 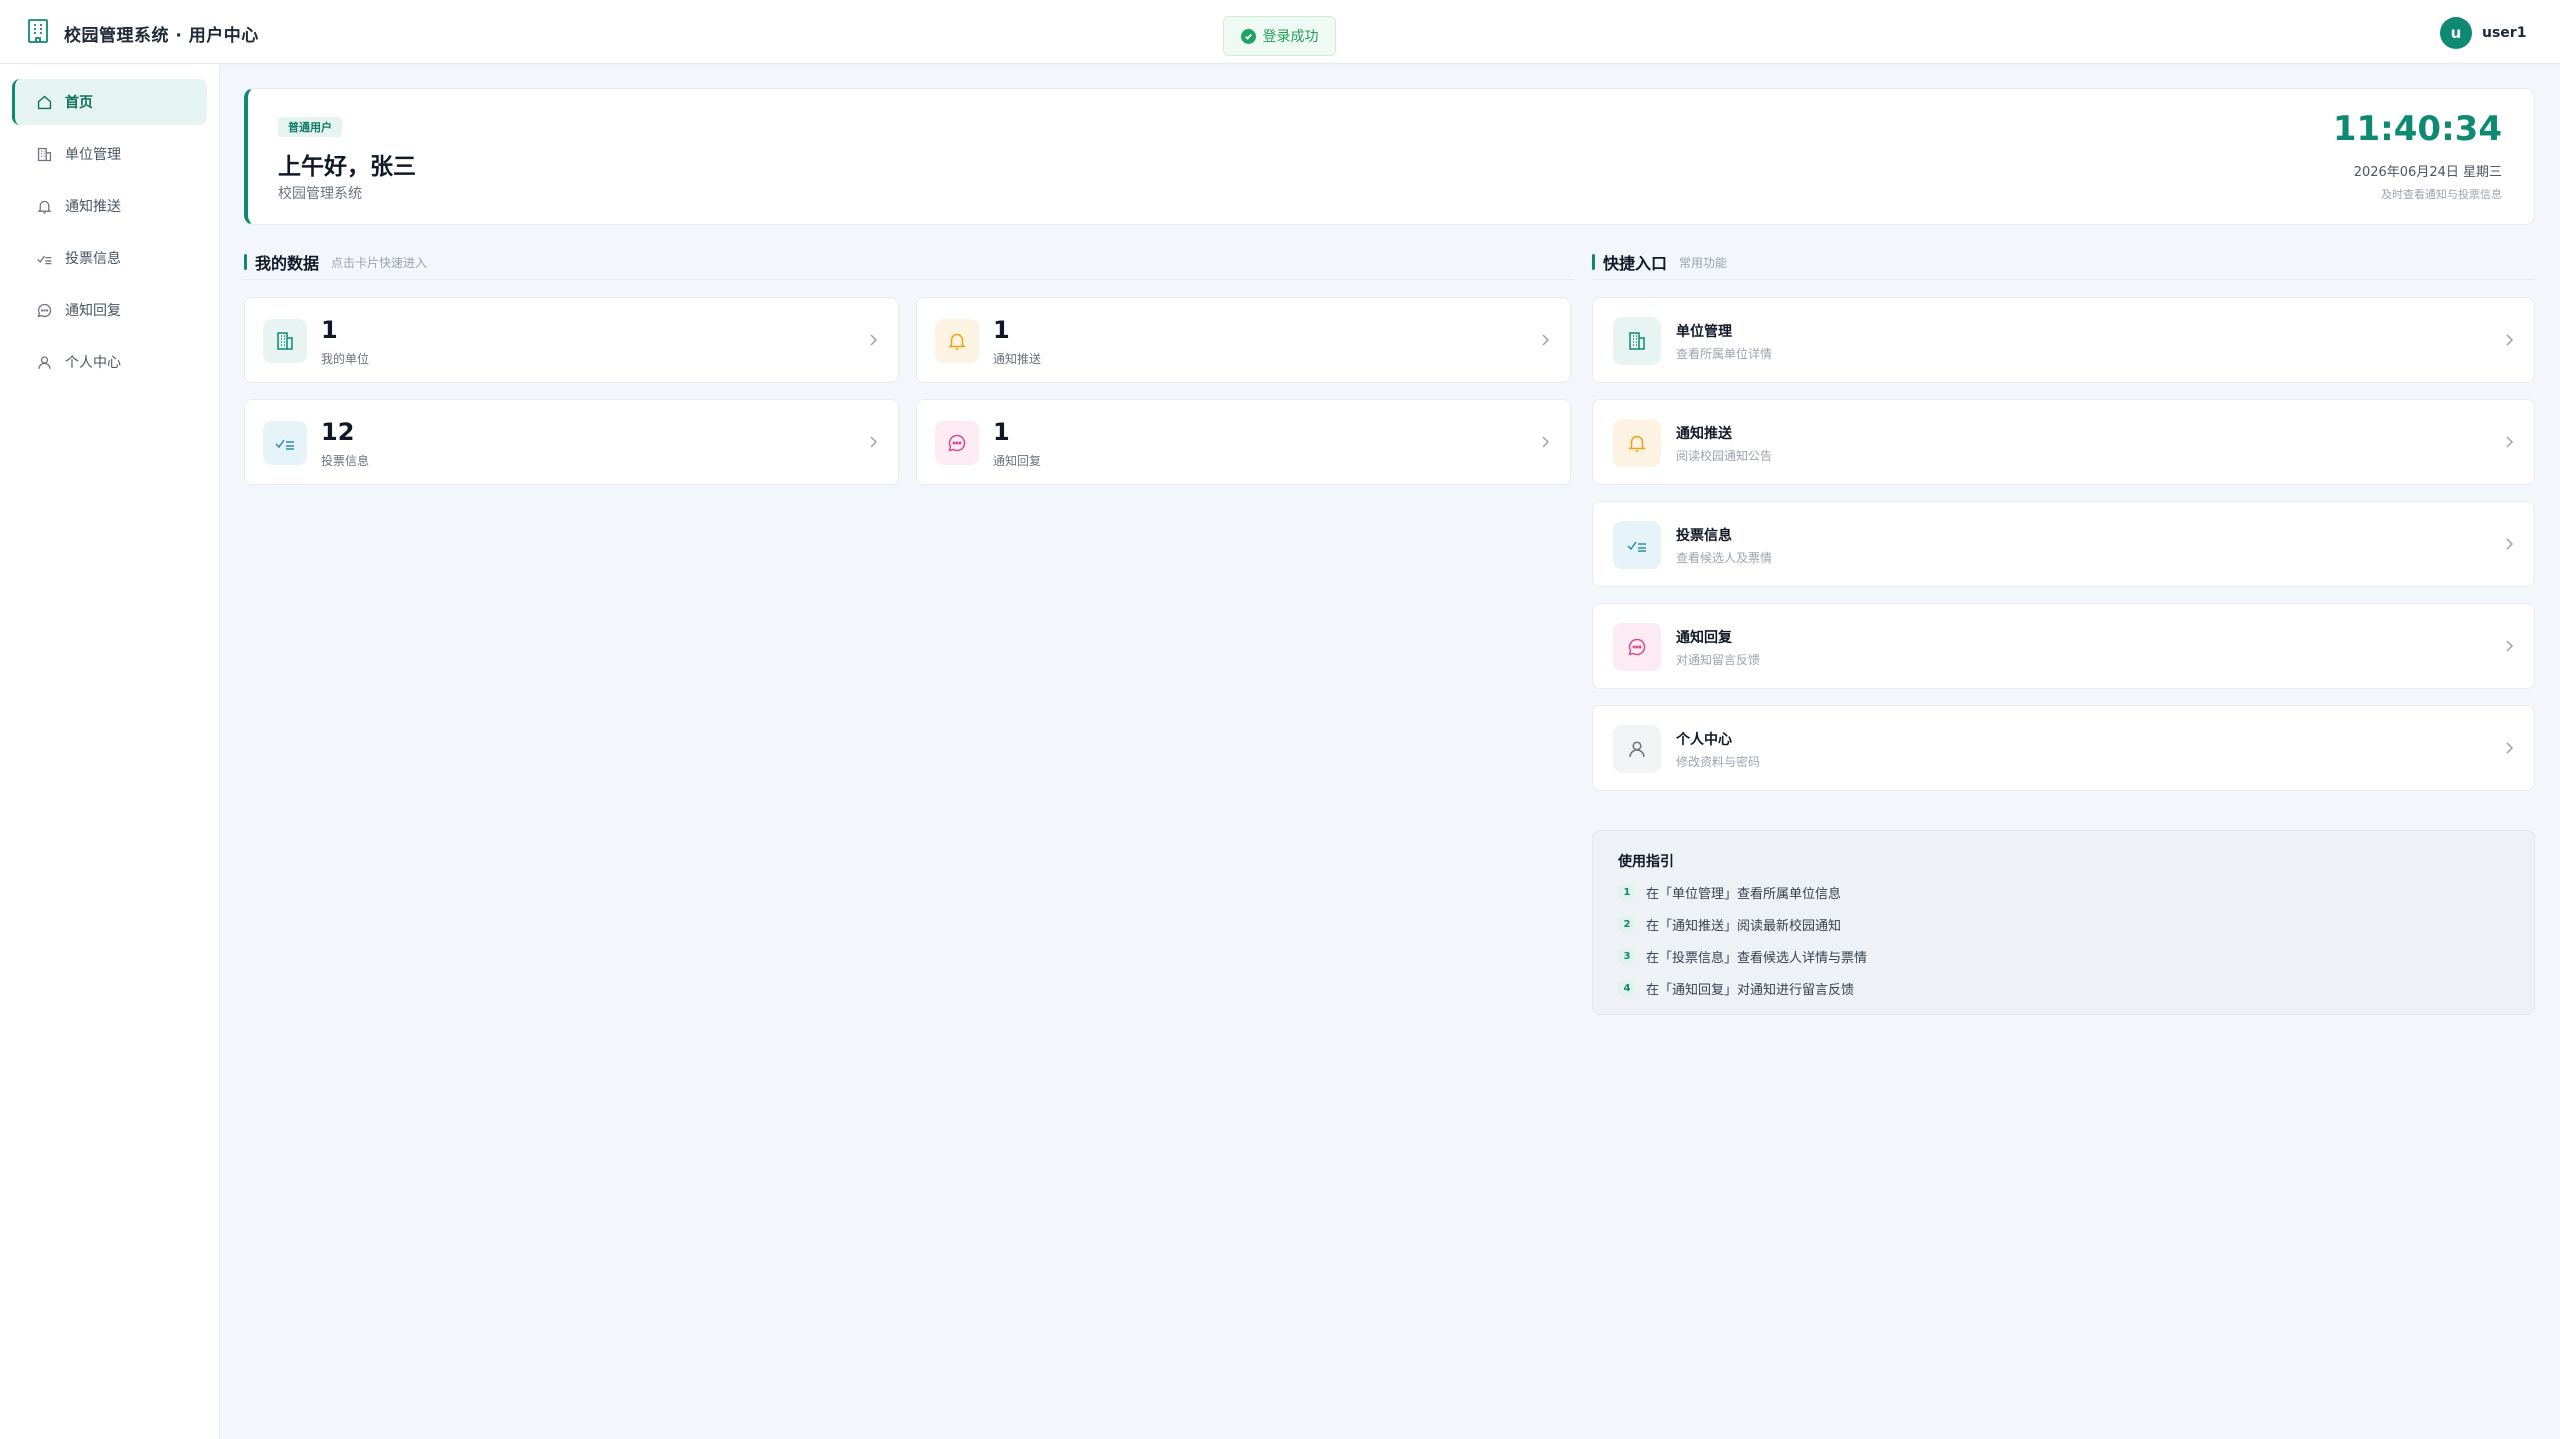 What do you see at coordinates (1718, 660) in the screenshot?
I see `quick-item-desc: 对通知留言反馈` at bounding box center [1718, 660].